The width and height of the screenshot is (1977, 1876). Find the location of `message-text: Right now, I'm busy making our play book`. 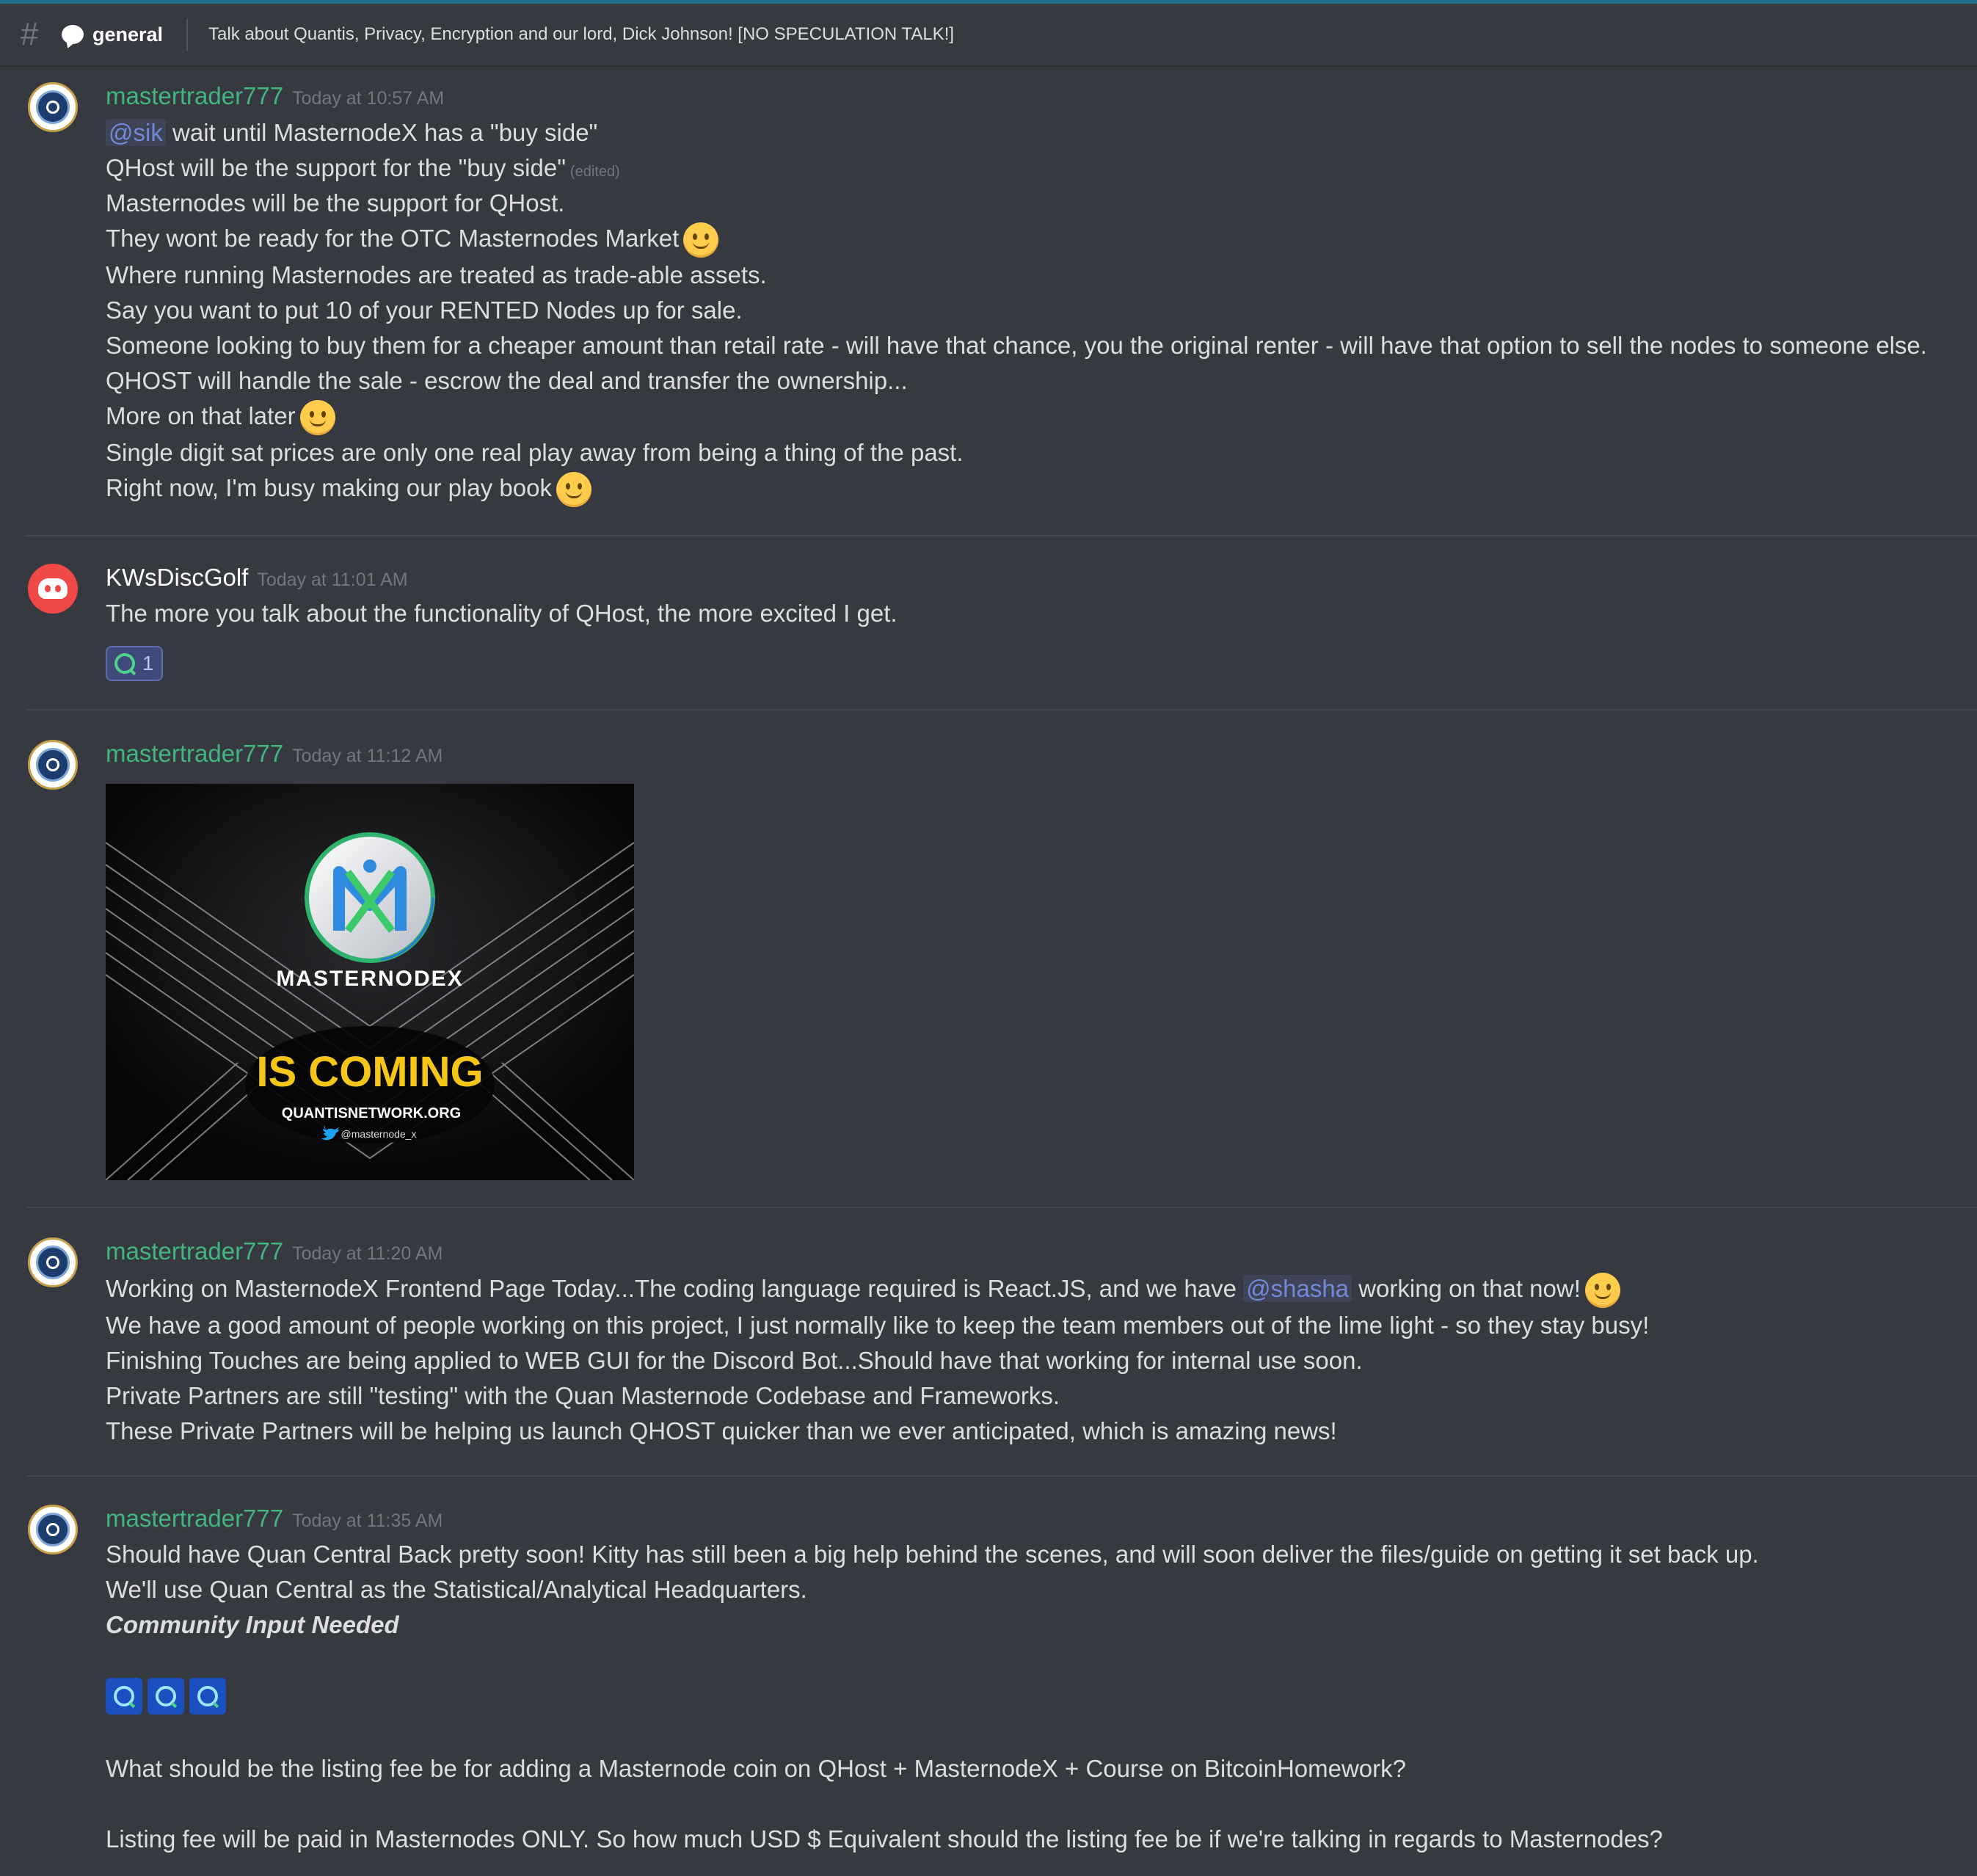

message-text: Right now, I'm busy making our play book is located at coordinates (329, 488).